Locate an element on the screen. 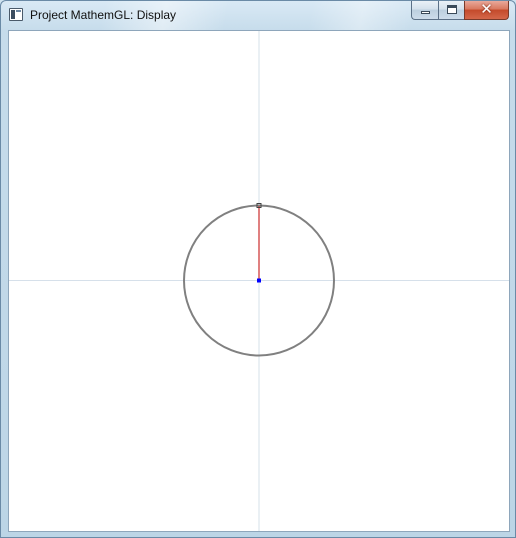 Image resolution: width=516 pixels, height=538 pixels. minimize-button is located at coordinates (424, 10).